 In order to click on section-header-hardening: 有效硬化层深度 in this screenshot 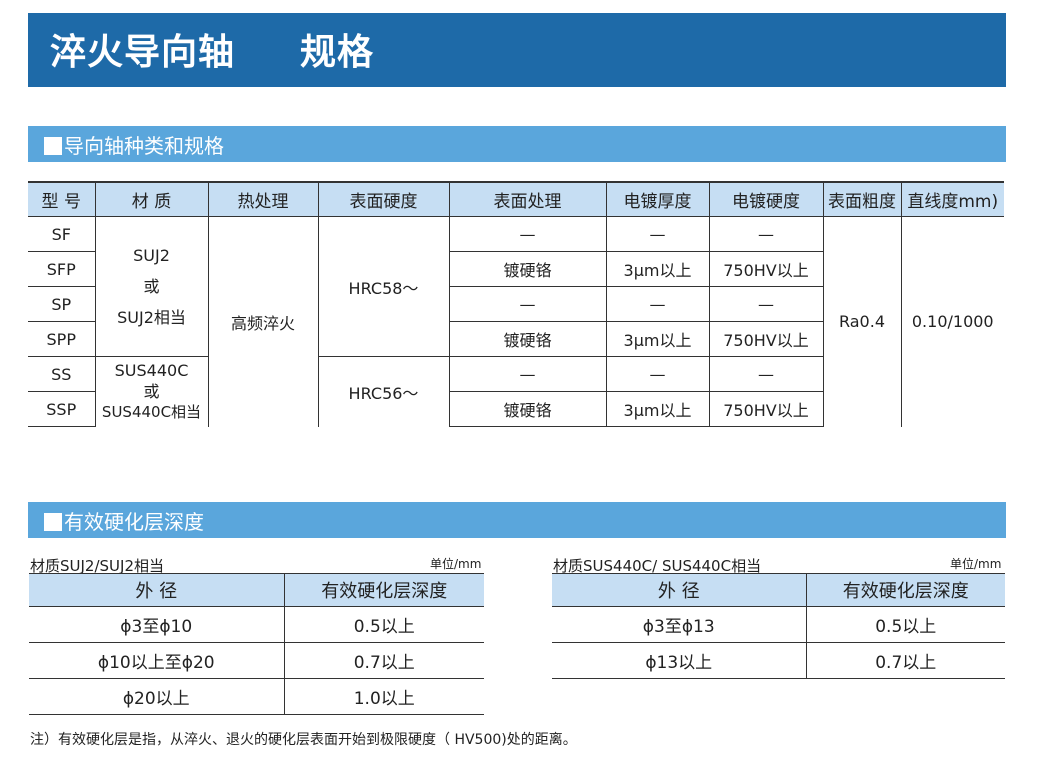, I will do `click(517, 520)`.